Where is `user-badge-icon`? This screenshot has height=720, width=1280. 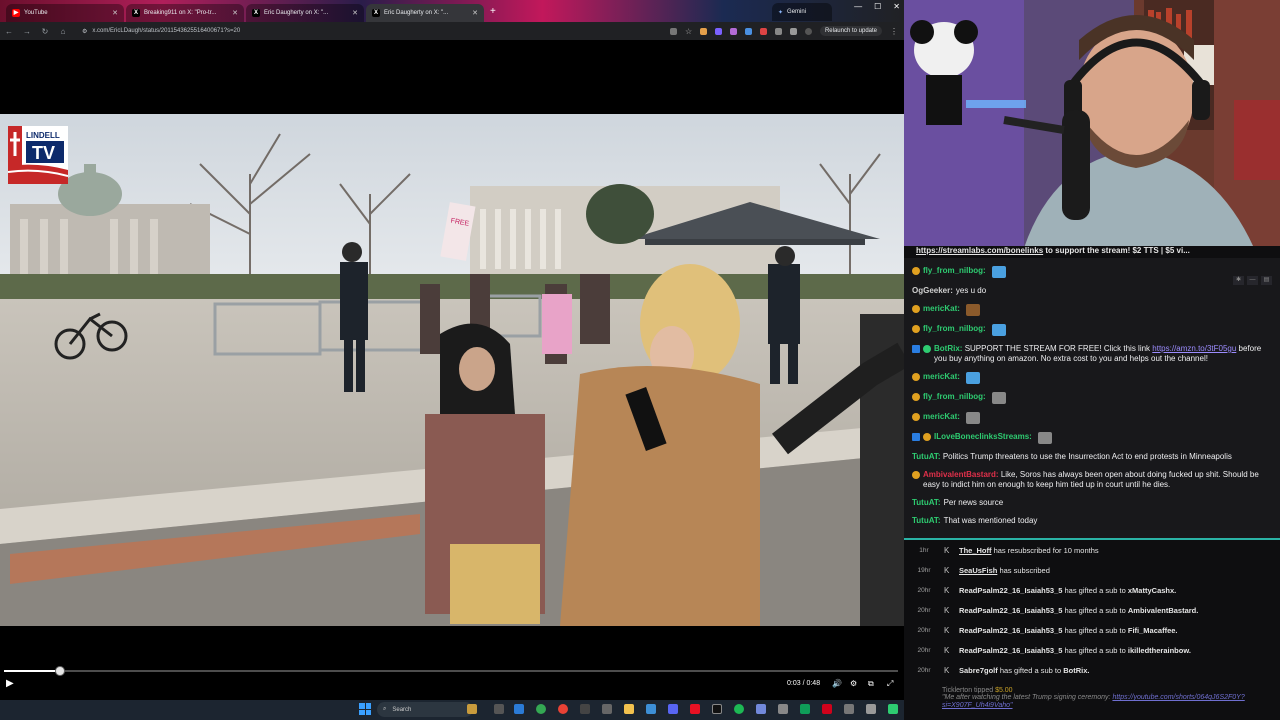
user-badge-icon is located at coordinates (916, 329).